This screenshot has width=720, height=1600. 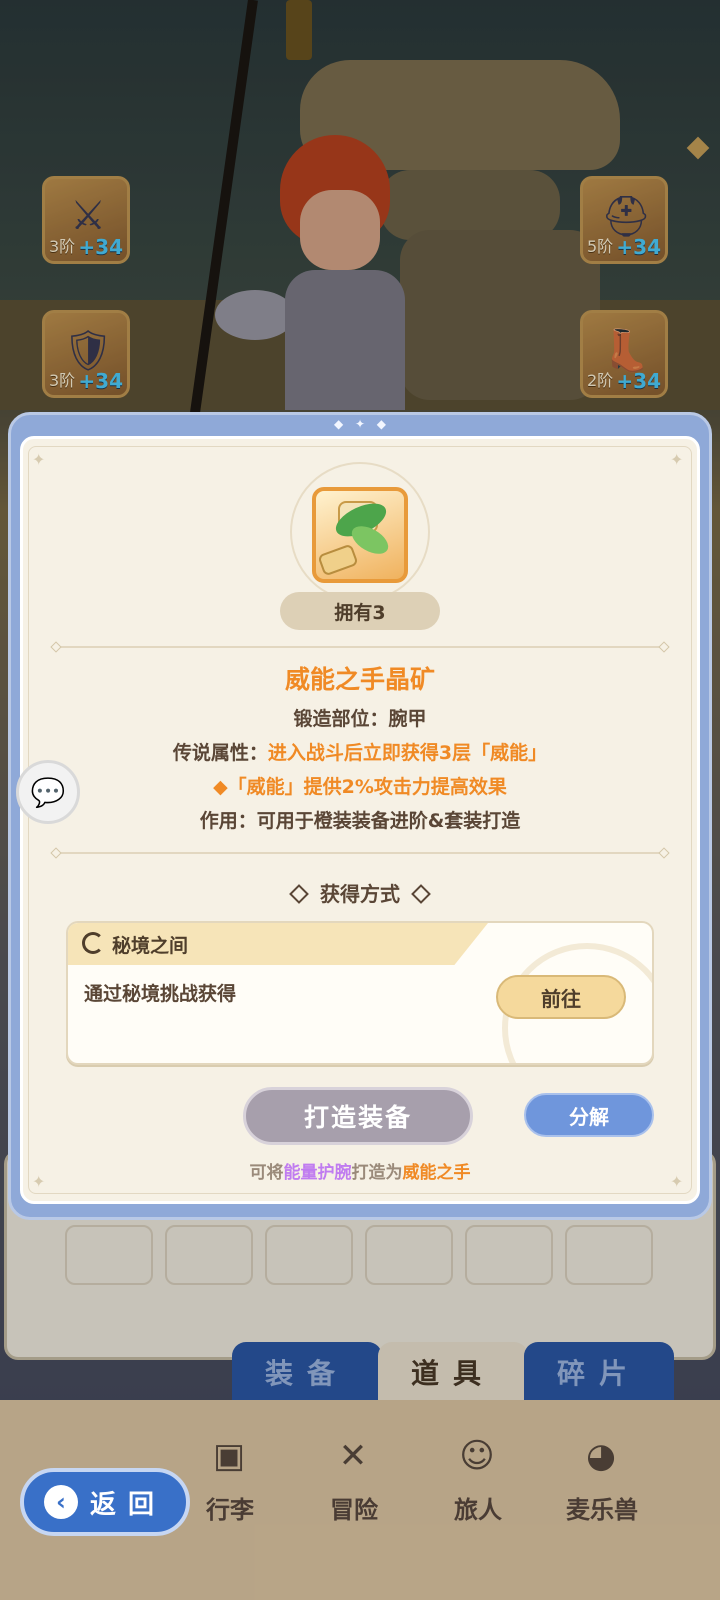 What do you see at coordinates (128, 1504) in the screenshot?
I see `back-label: 返回` at bounding box center [128, 1504].